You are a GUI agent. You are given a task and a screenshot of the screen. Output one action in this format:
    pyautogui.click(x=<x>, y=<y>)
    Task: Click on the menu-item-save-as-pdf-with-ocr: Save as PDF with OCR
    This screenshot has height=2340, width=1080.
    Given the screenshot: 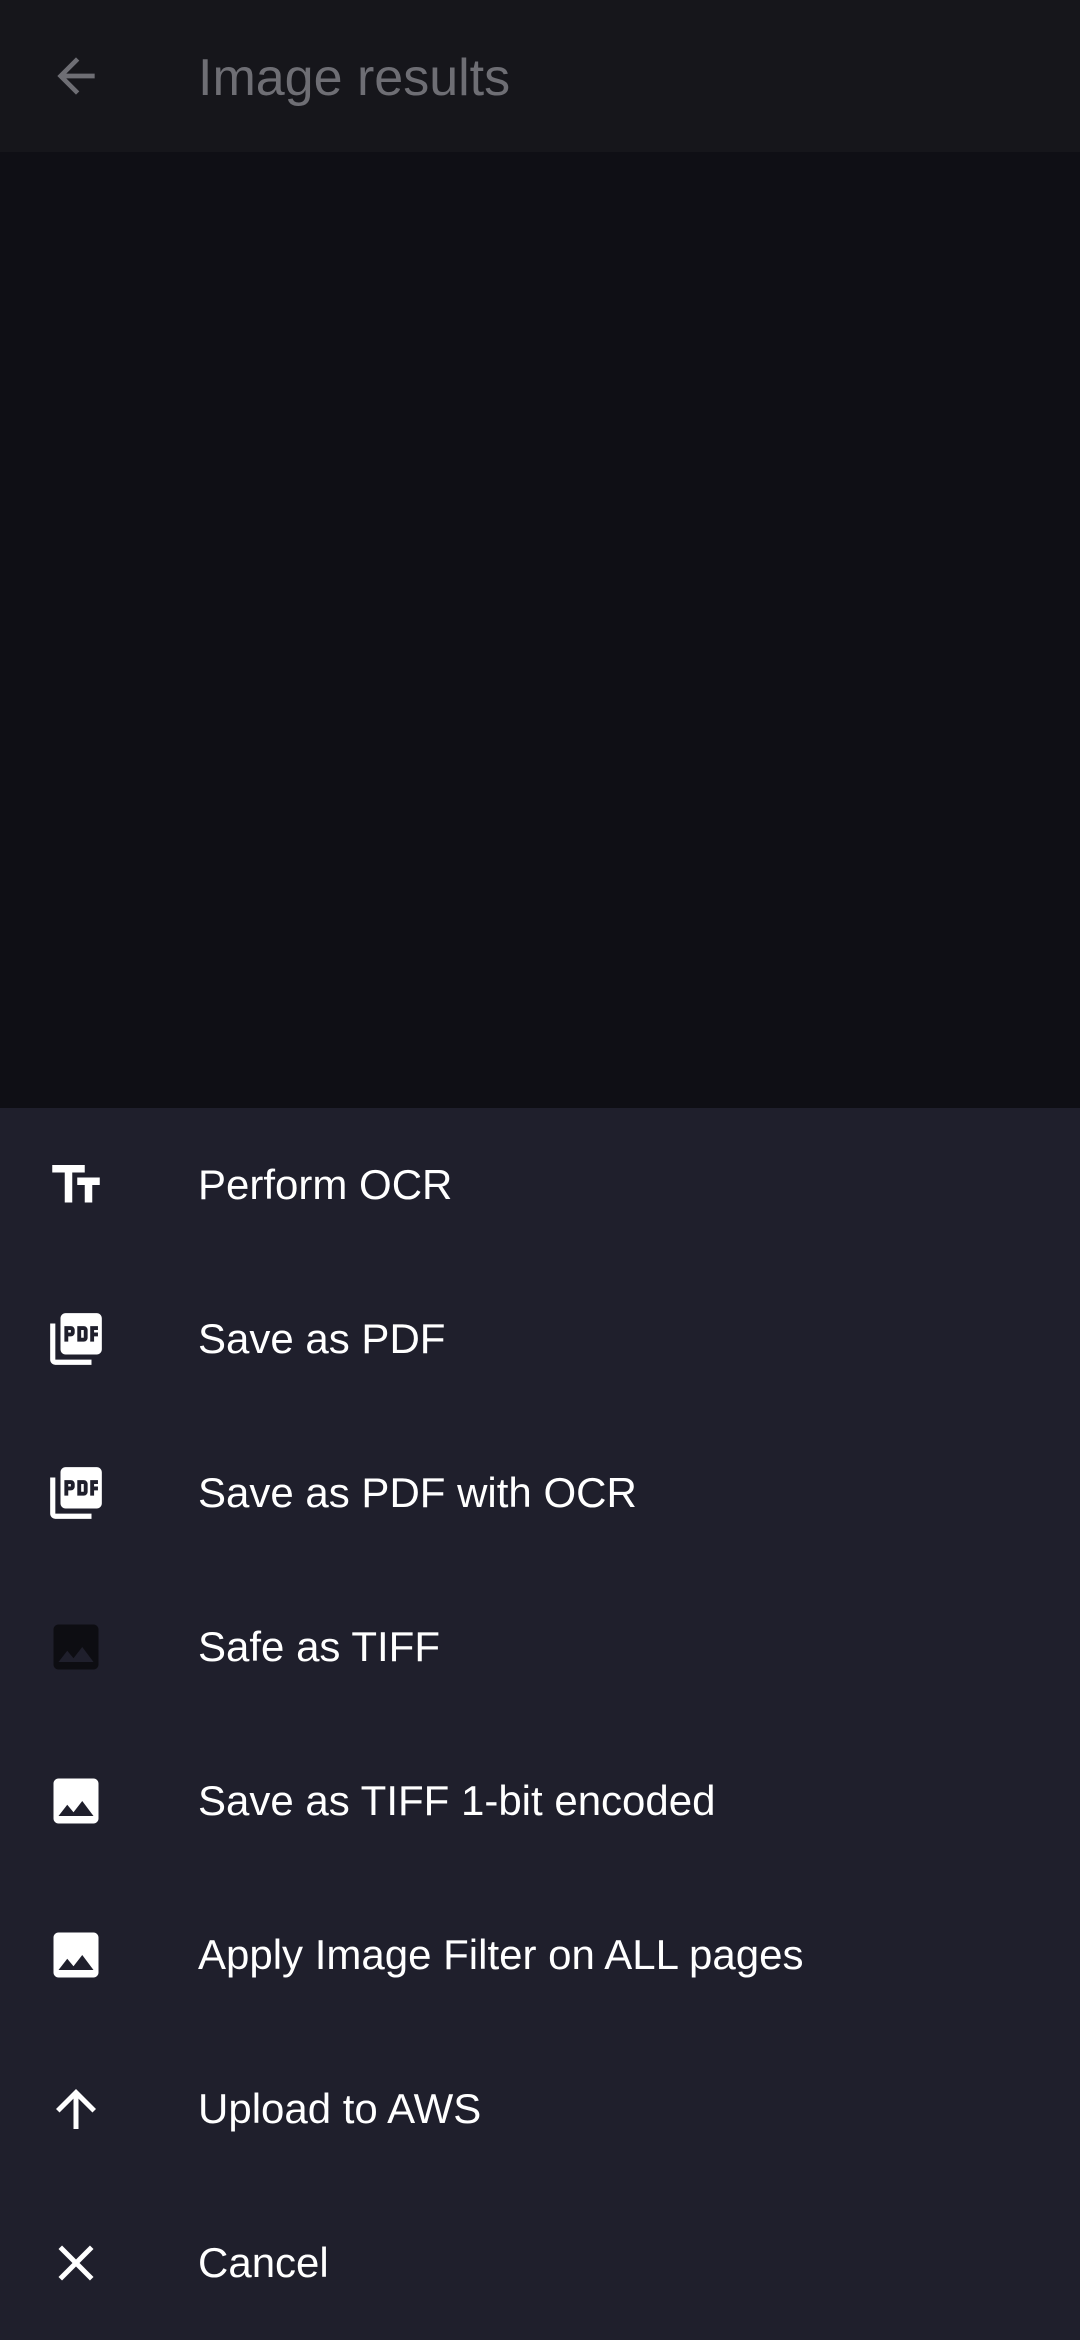 What is the action you would take?
    pyautogui.click(x=540, y=1493)
    